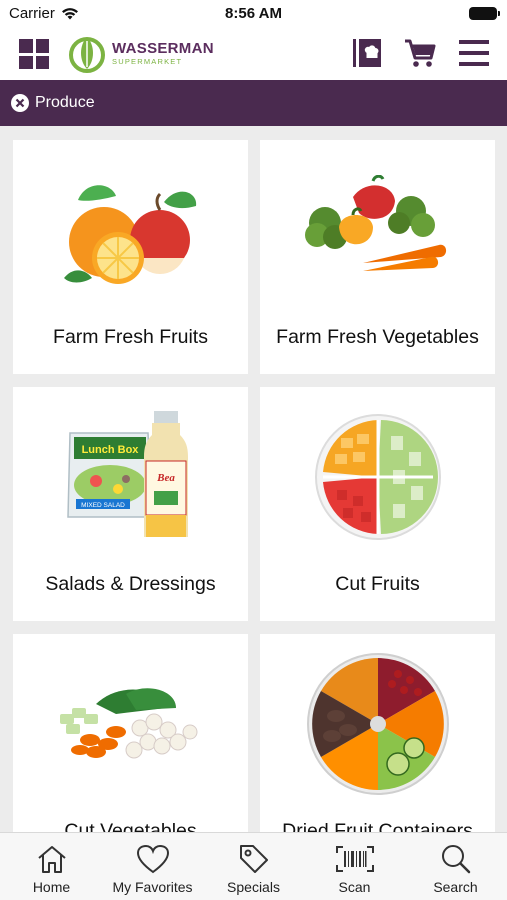 This screenshot has width=507, height=900. I want to click on grid-icon, so click(34, 54).